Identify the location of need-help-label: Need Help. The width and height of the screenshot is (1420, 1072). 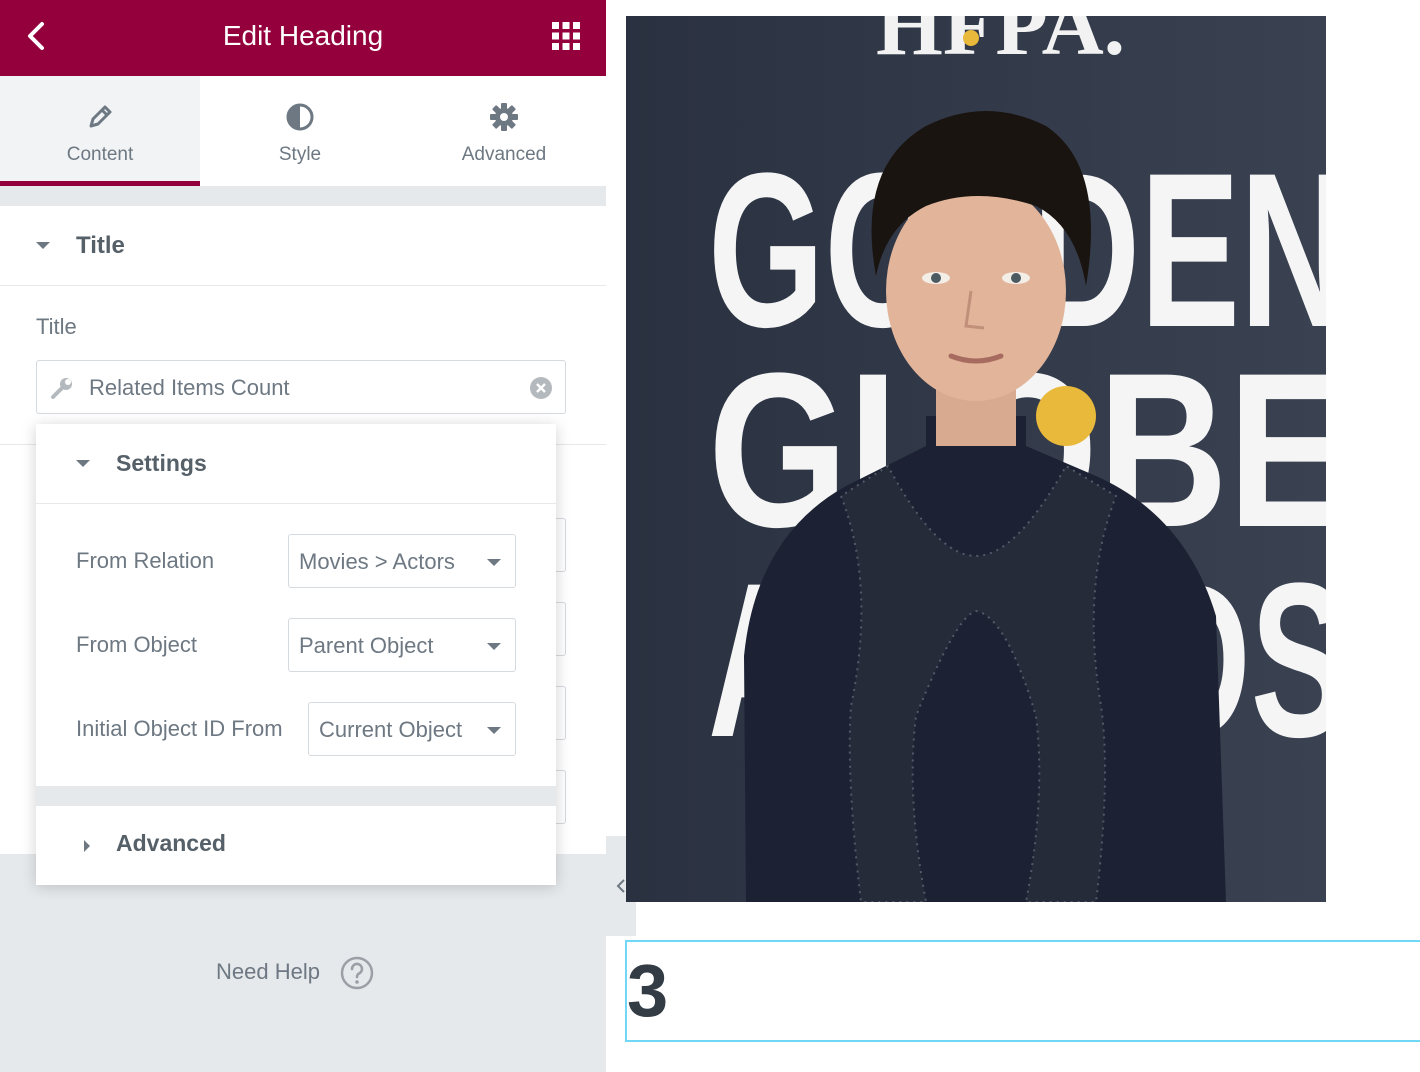
(268, 971).